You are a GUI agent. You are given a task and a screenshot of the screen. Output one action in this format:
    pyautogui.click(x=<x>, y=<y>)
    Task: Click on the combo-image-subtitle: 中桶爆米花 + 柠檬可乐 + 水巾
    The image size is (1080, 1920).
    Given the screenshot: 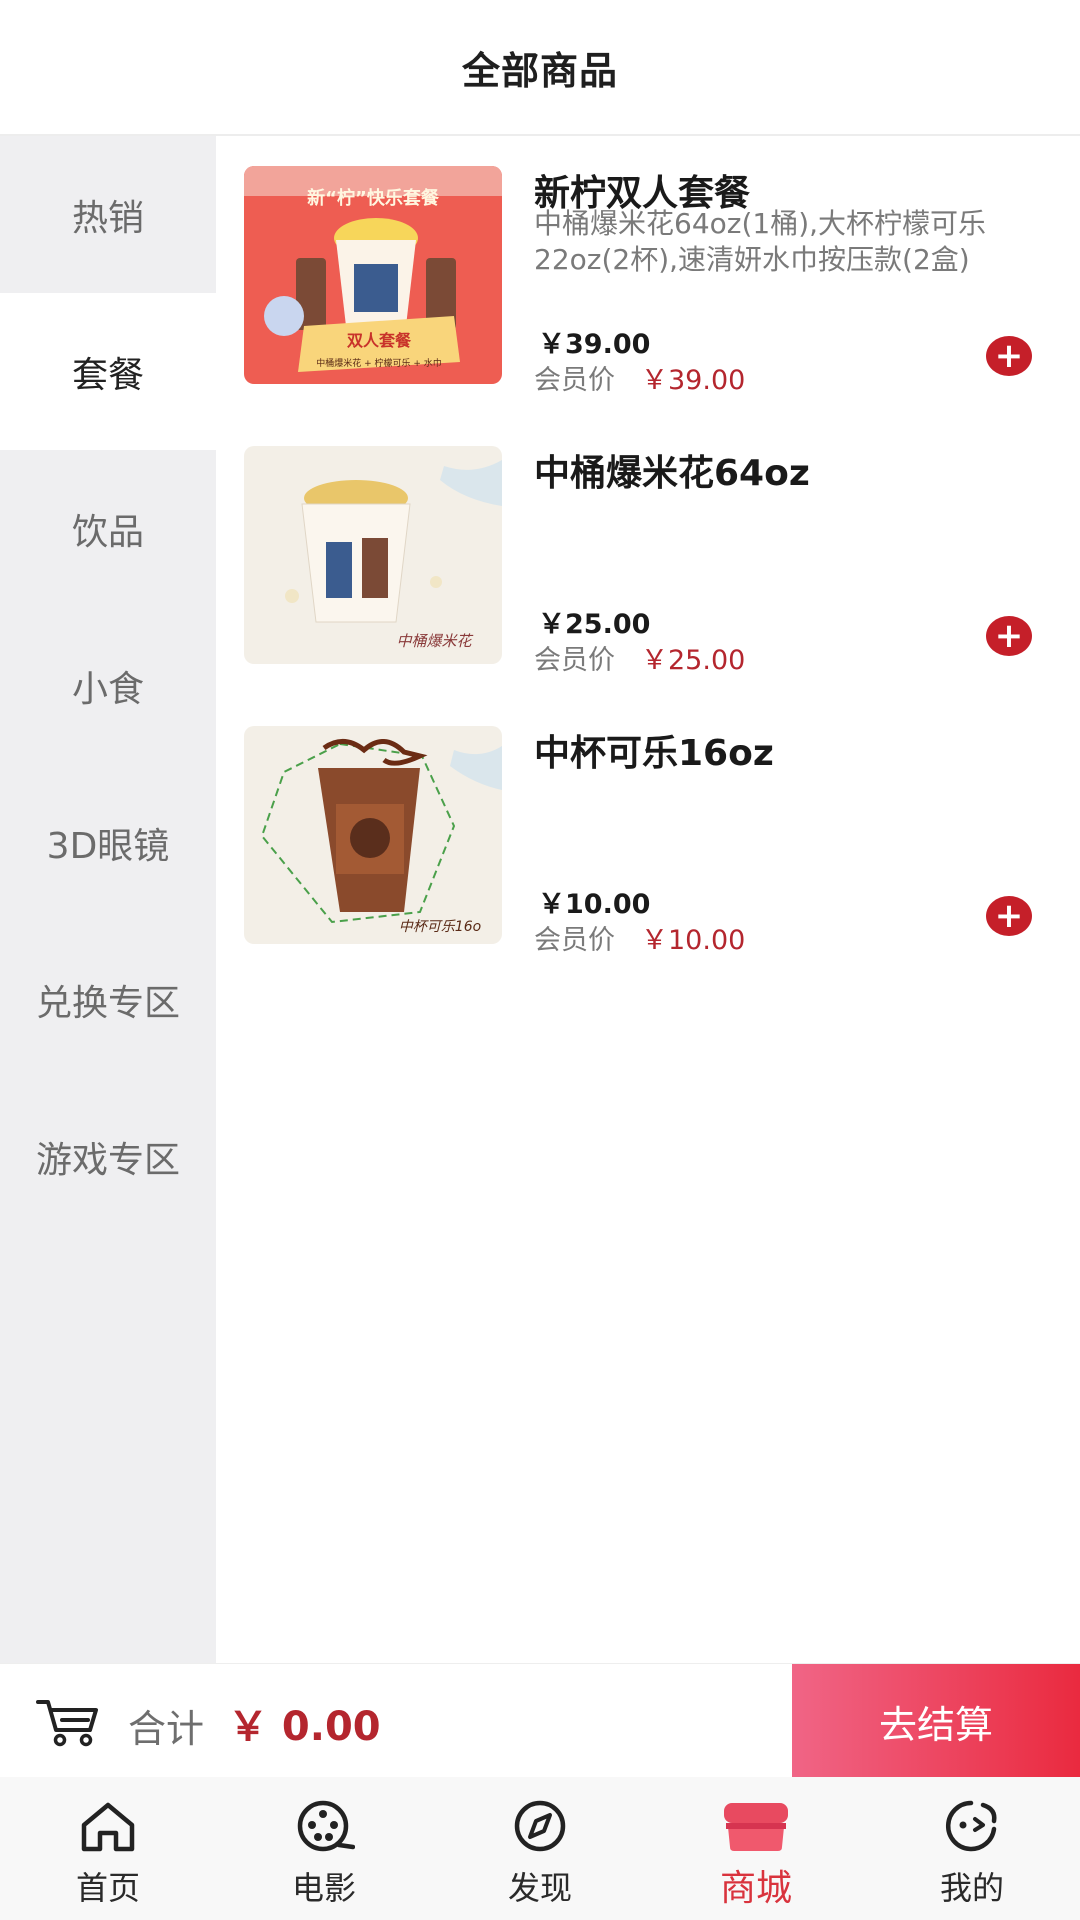 What is the action you would take?
    pyautogui.click(x=379, y=363)
    